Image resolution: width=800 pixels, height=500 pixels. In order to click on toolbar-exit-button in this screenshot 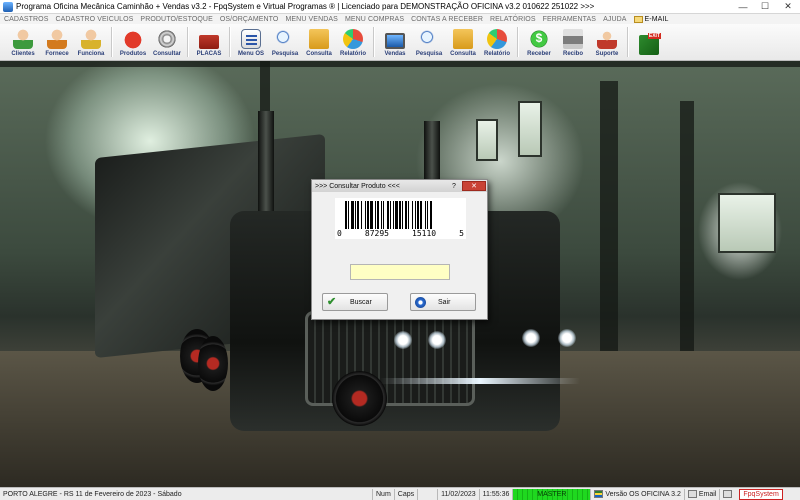, I will do `click(649, 42)`.